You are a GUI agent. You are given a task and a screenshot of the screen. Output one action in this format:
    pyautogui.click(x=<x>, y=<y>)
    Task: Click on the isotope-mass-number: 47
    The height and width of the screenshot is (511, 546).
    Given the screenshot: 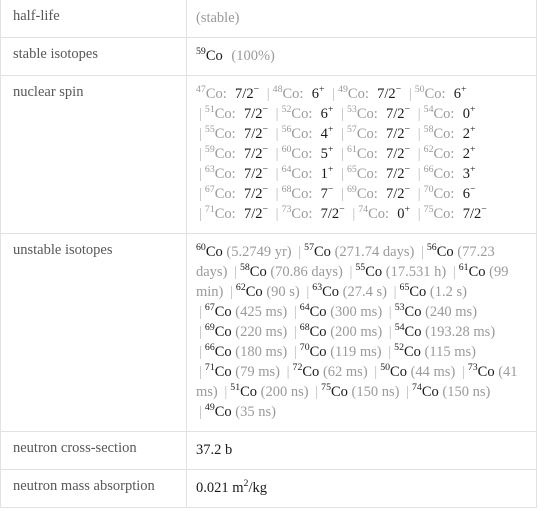 What is the action you would take?
    pyautogui.click(x=201, y=90)
    